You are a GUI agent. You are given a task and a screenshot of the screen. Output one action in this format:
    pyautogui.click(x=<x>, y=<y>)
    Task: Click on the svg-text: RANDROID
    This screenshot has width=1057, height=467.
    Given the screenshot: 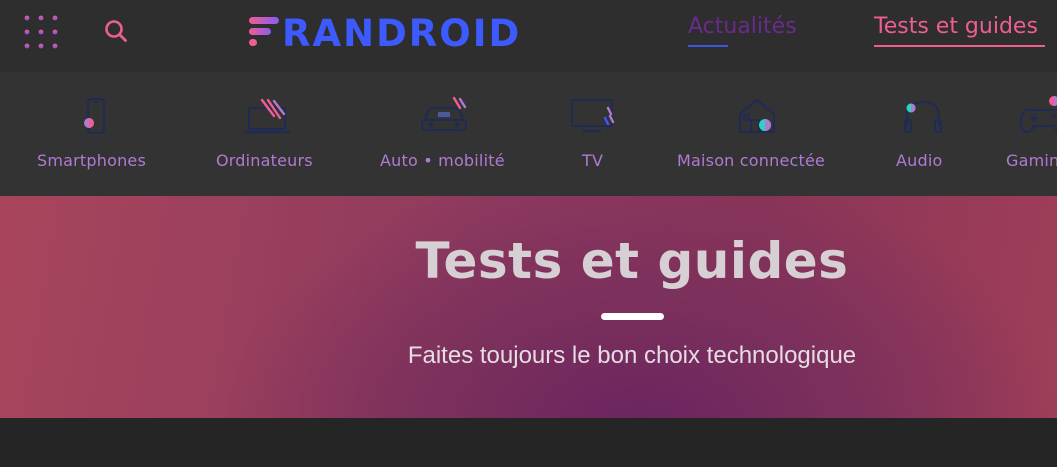 What is the action you would take?
    pyautogui.click(x=401, y=33)
    